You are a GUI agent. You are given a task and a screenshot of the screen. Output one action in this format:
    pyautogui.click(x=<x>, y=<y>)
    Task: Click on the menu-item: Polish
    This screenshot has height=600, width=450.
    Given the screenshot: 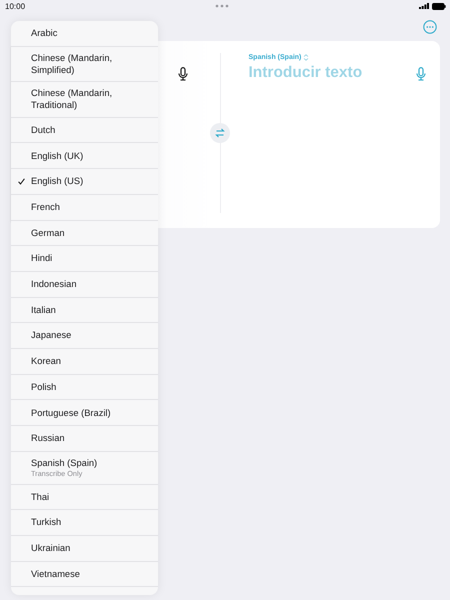 What is the action you would take?
    pyautogui.click(x=84, y=387)
    